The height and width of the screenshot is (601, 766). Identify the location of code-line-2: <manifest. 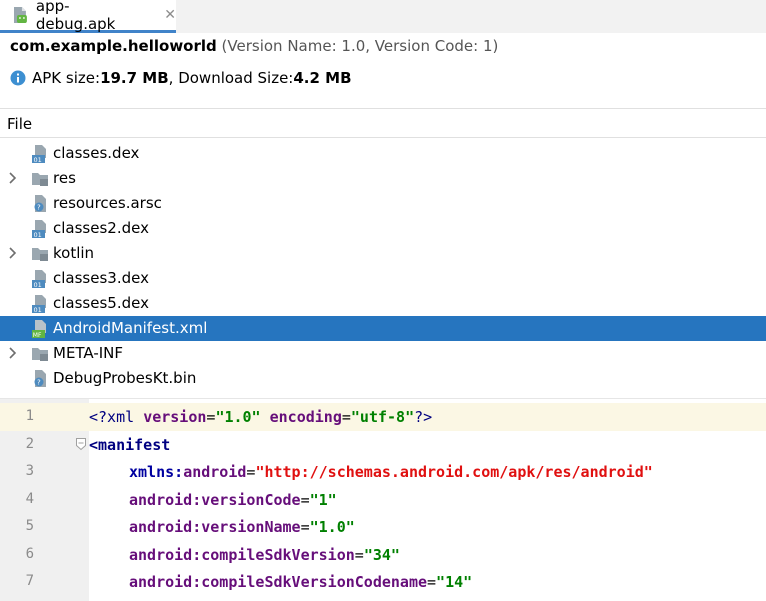
(130, 445).